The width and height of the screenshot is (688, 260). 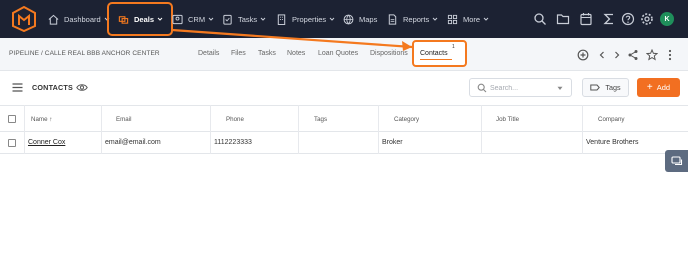 What do you see at coordinates (233, 142) in the screenshot?
I see `contact-phone: 1112223333` at bounding box center [233, 142].